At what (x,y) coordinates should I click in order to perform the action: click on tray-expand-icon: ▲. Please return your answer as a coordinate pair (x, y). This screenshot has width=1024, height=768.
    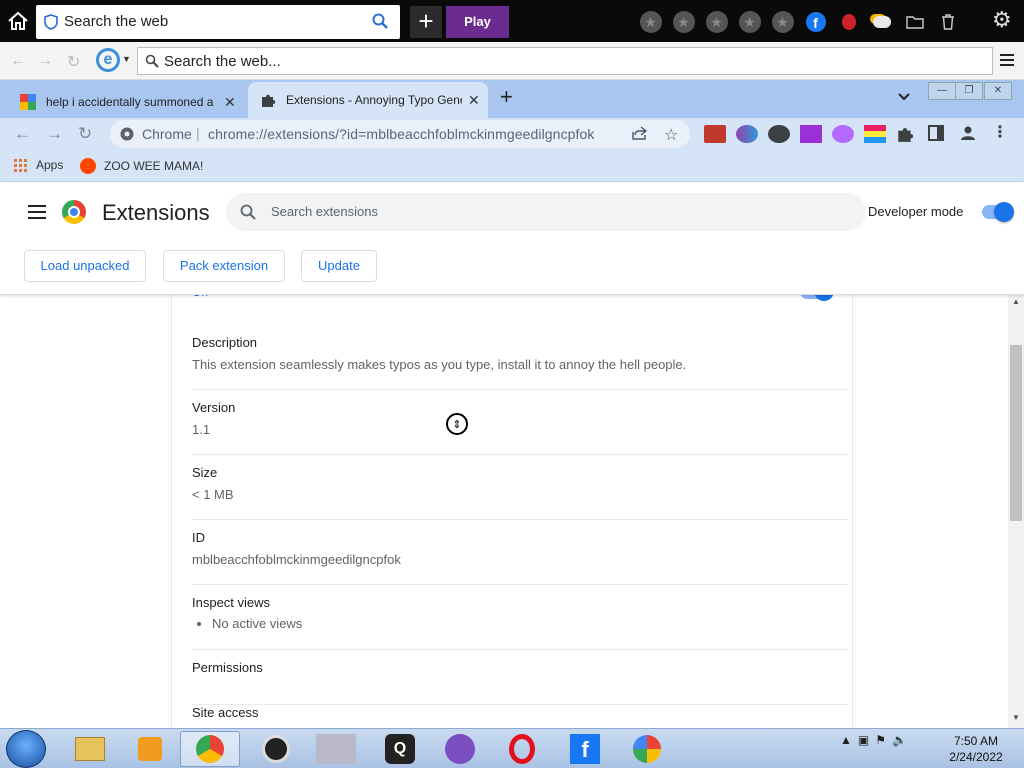
    Looking at the image, I should click on (846, 740).